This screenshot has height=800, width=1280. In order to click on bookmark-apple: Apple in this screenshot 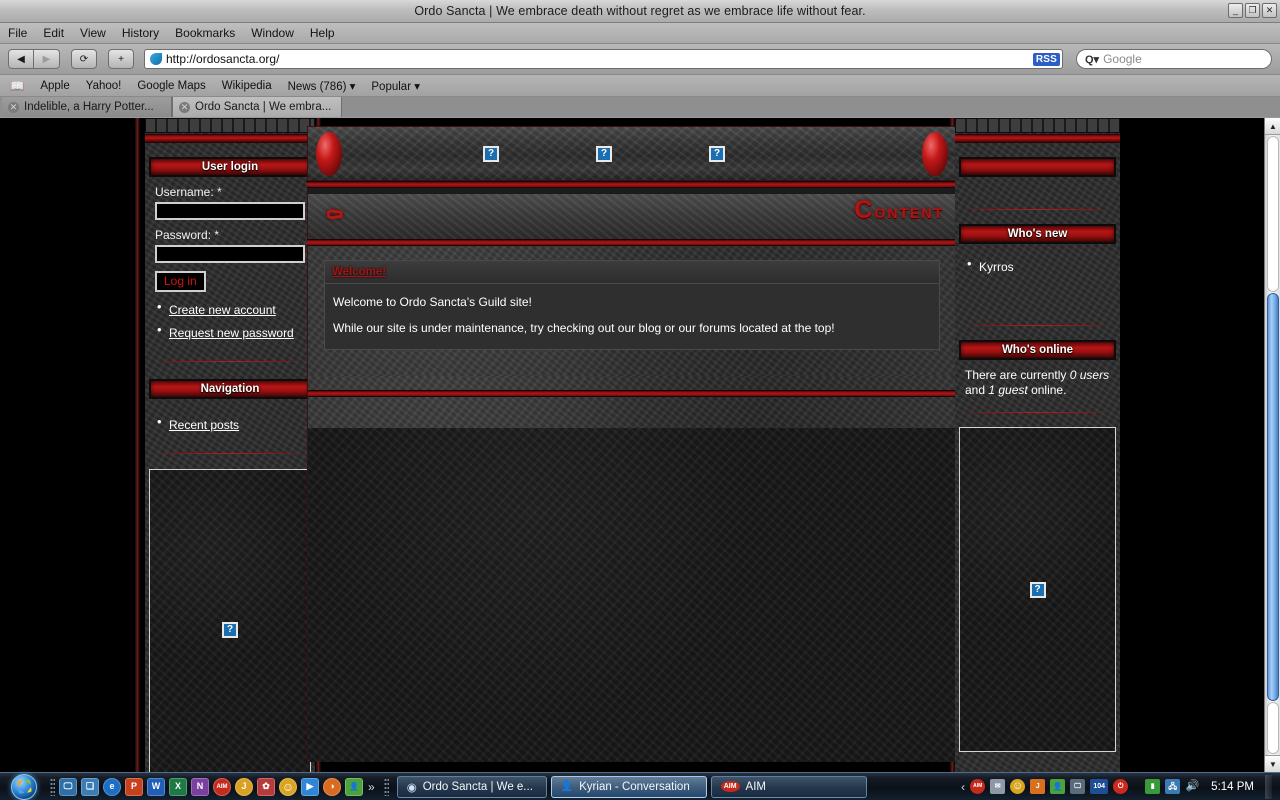, I will do `click(54, 86)`.